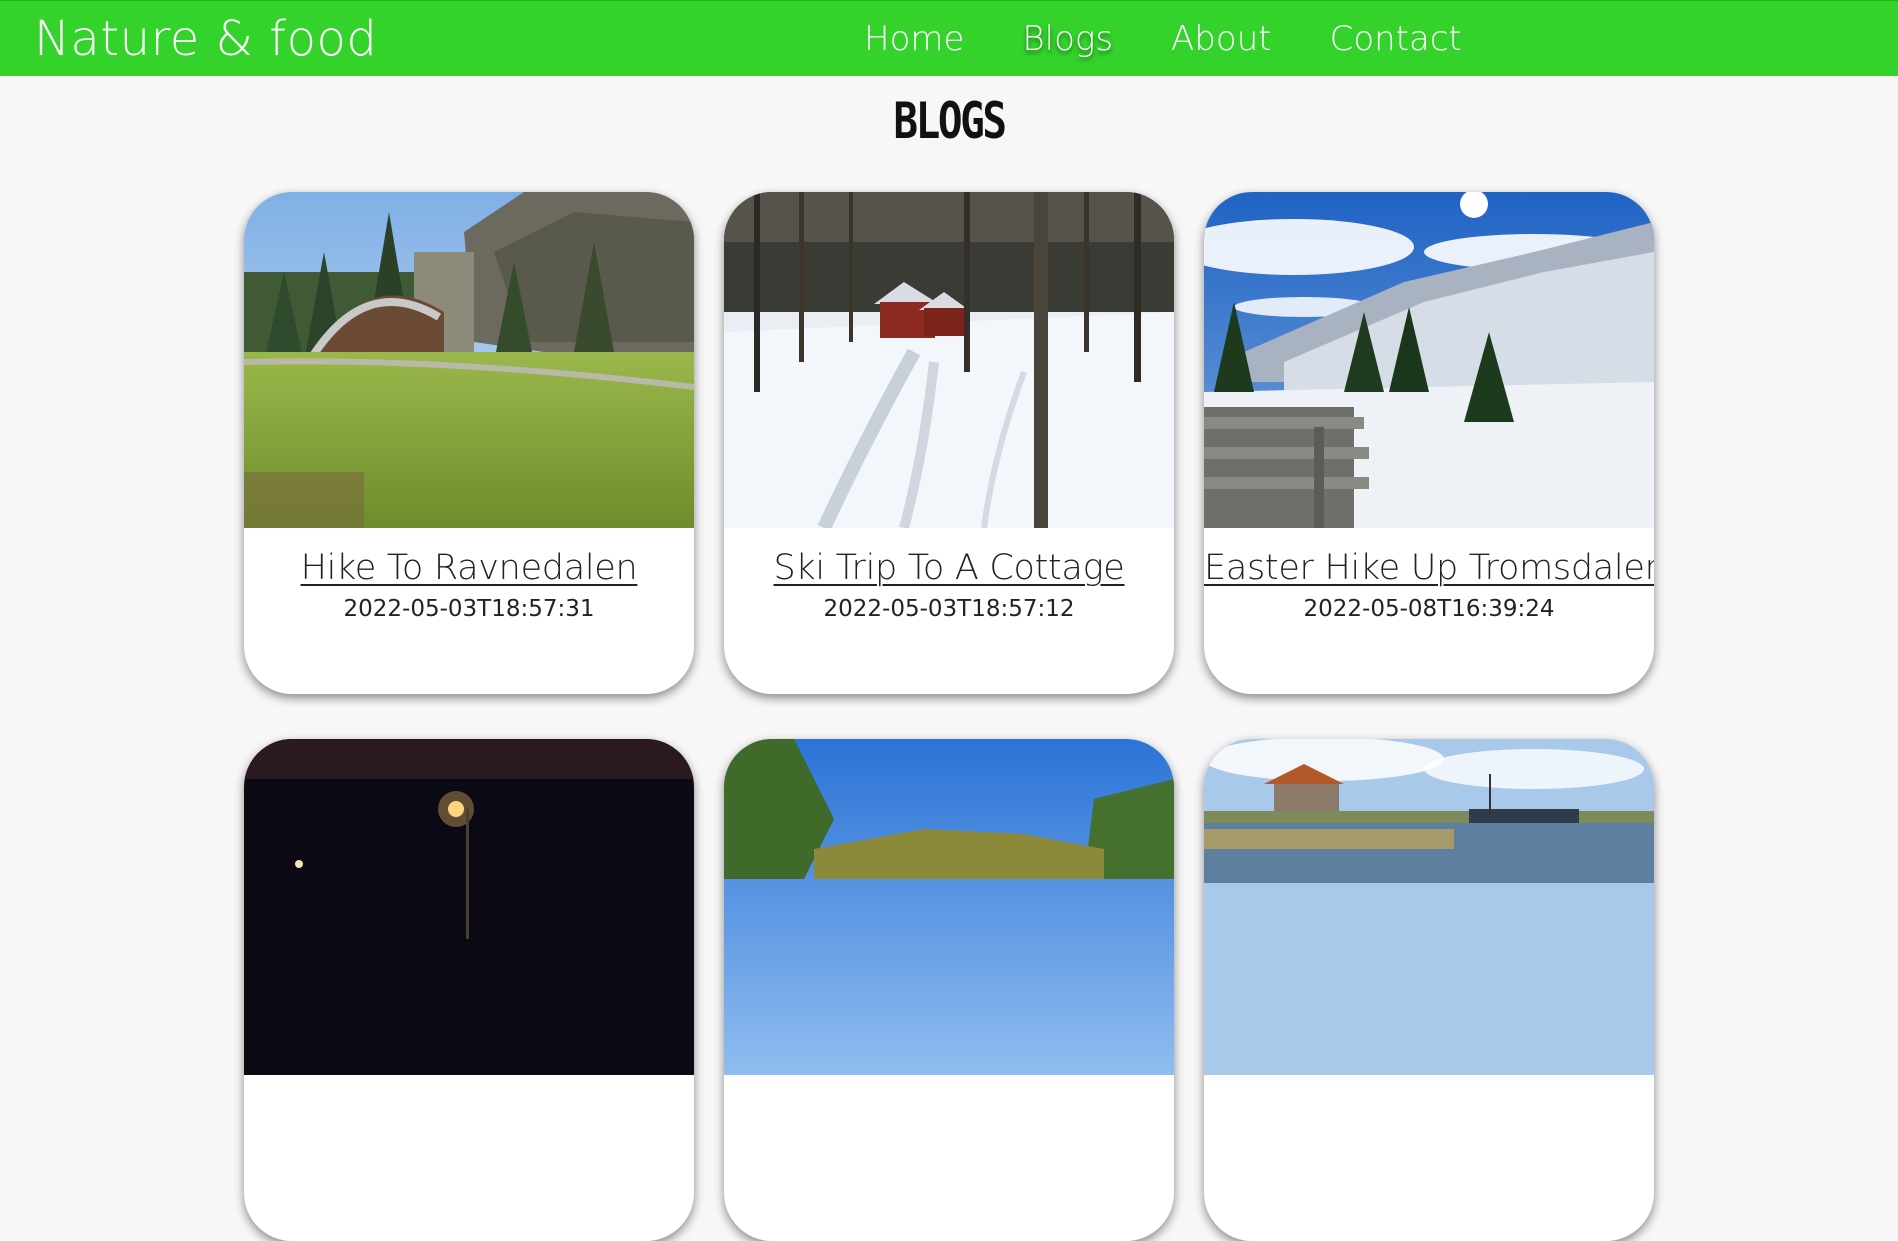 Image resolution: width=1898 pixels, height=1241 pixels. Describe the element at coordinates (469, 568) in the screenshot. I see `blog-card-title: Hike To Ravnedalen` at that location.